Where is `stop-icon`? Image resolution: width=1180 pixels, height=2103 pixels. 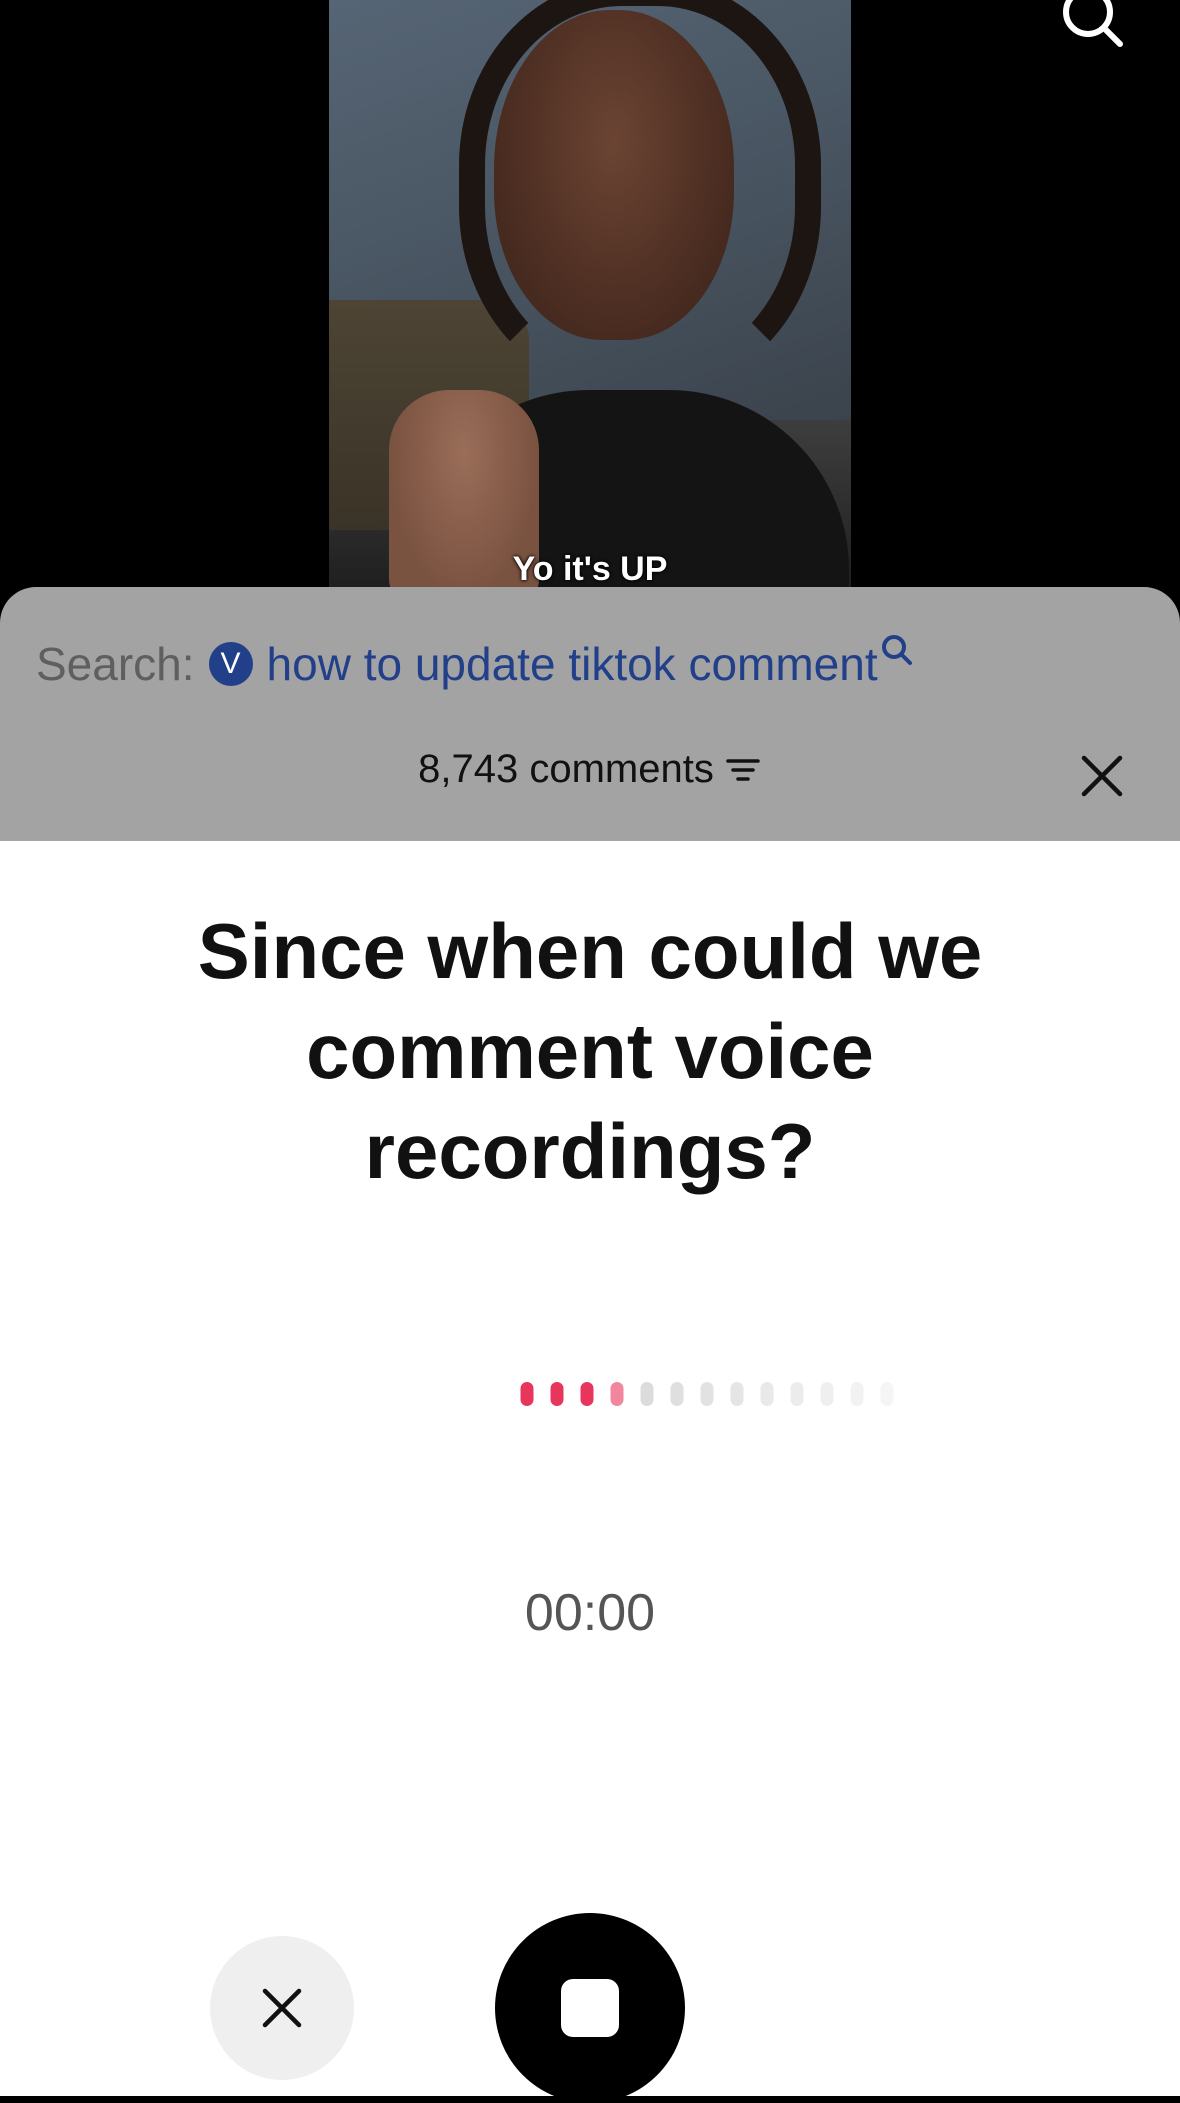 stop-icon is located at coordinates (590, 2008).